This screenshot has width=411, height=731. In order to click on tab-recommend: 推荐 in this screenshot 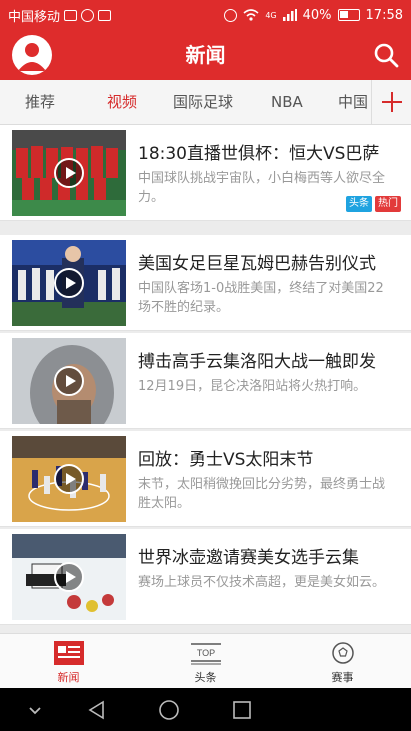, I will do `click(40, 102)`.